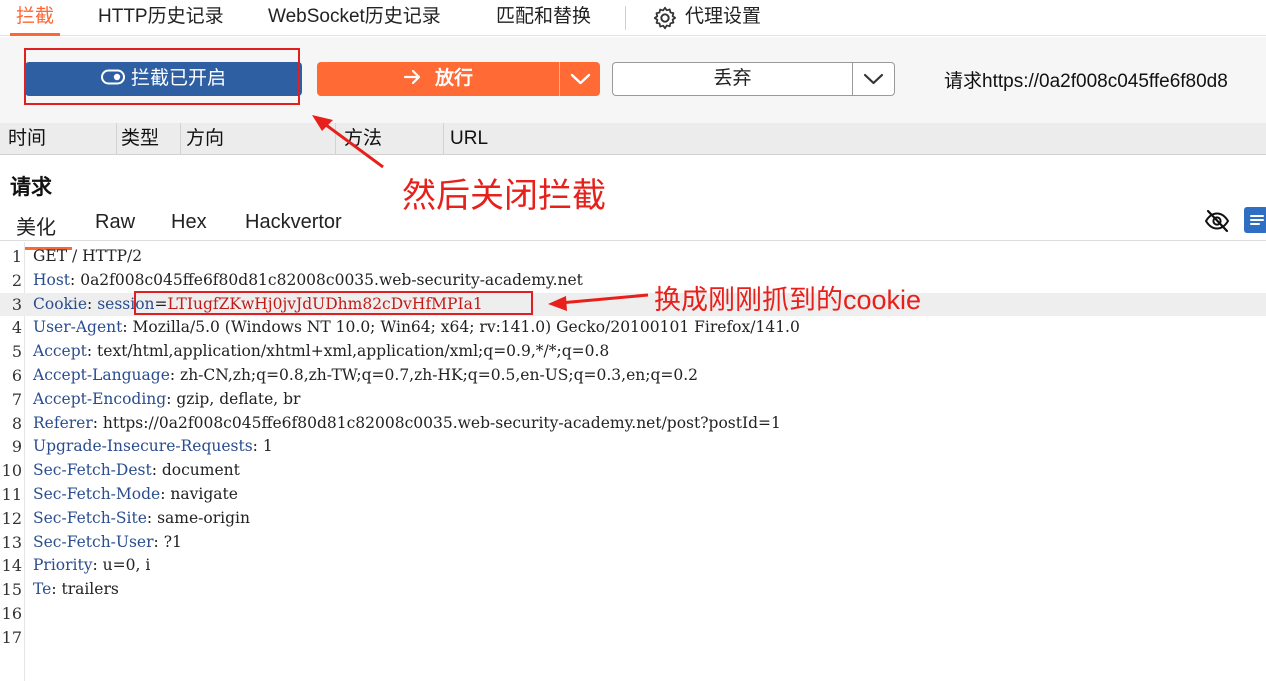  I want to click on arrow-to-intercept-button, so click(348, 142).